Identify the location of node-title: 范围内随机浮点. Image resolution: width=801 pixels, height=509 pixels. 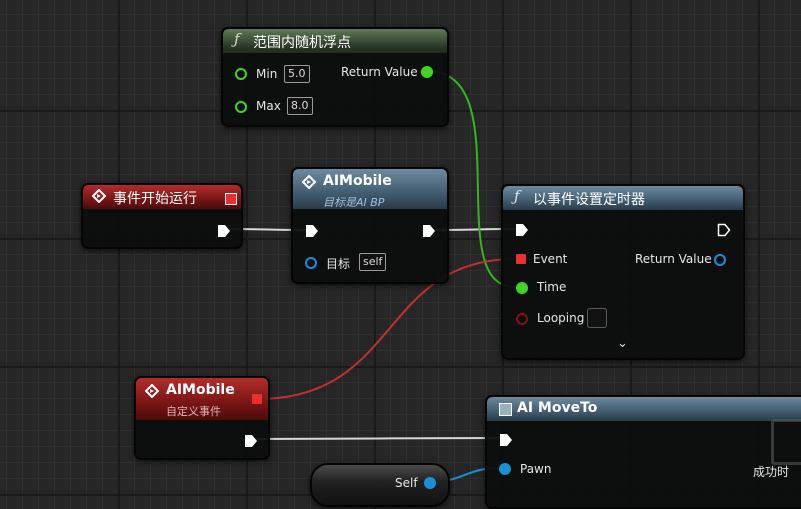
(302, 43).